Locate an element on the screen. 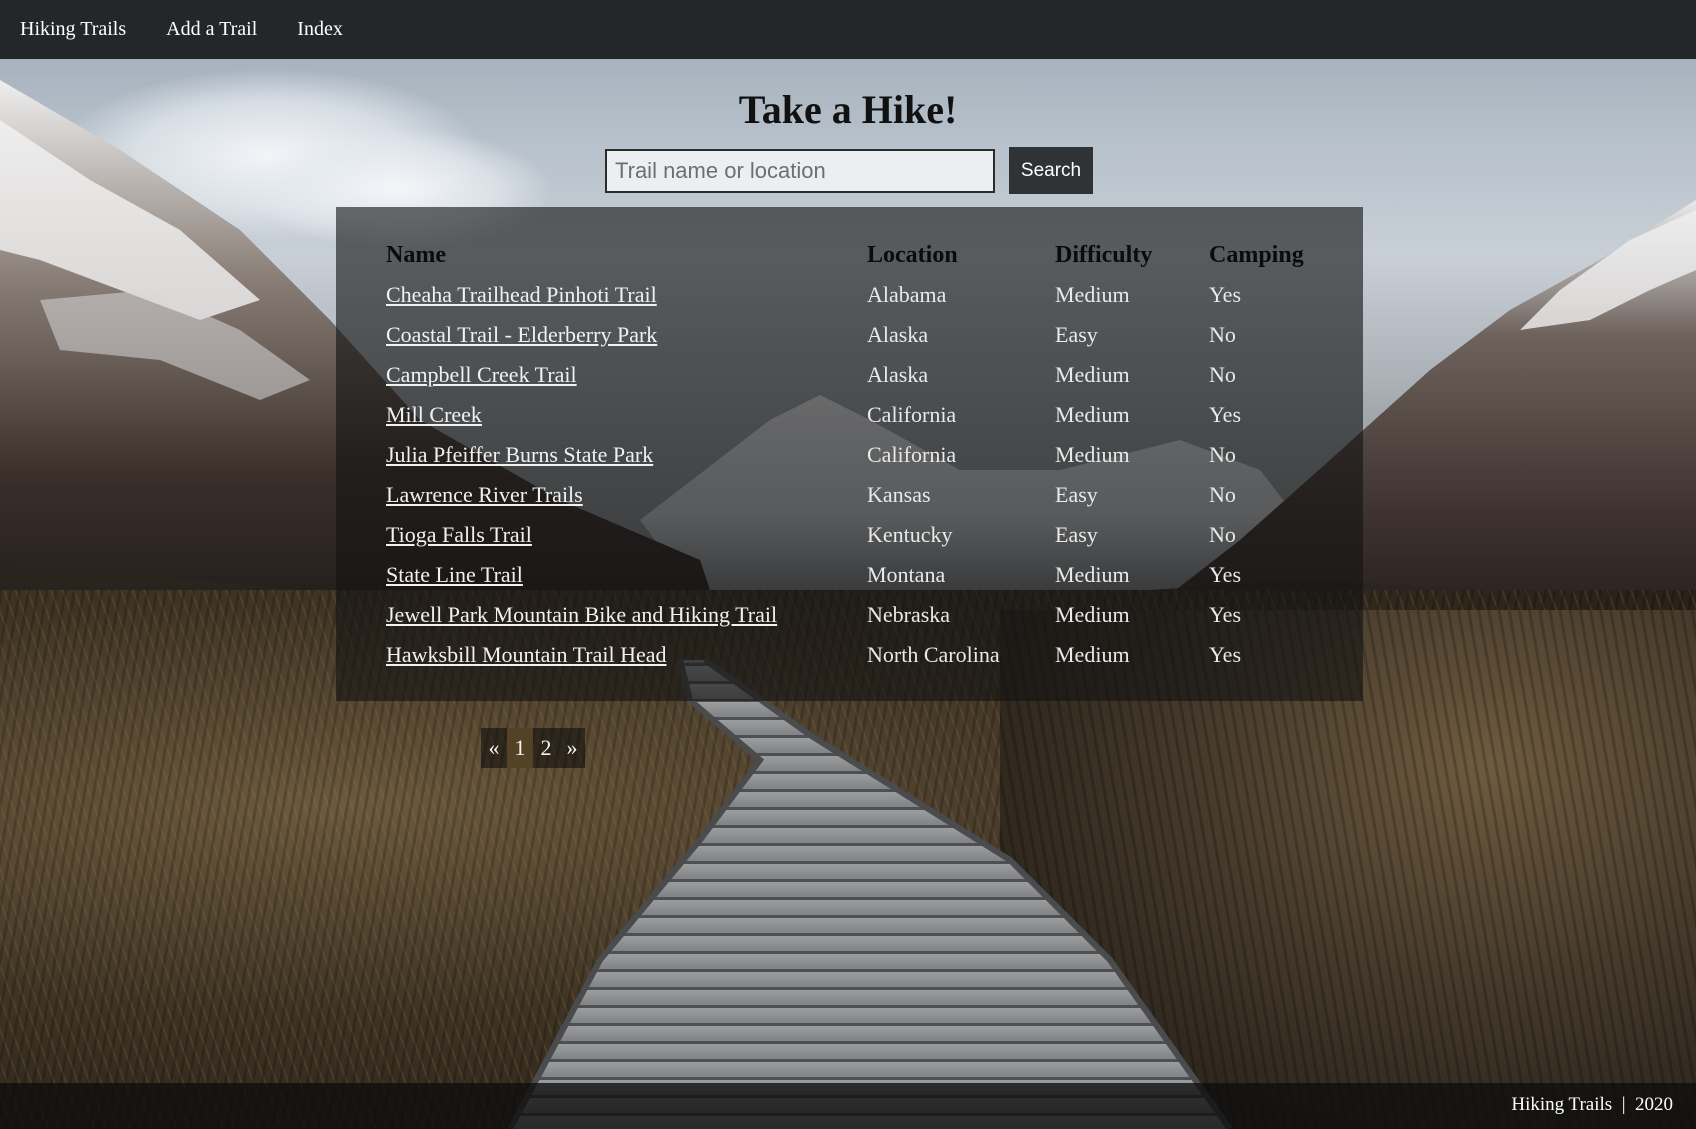 This screenshot has width=1696, height=1129. table-row: Lawrence River Trails Kansas Easy No is located at coordinates (852, 495).